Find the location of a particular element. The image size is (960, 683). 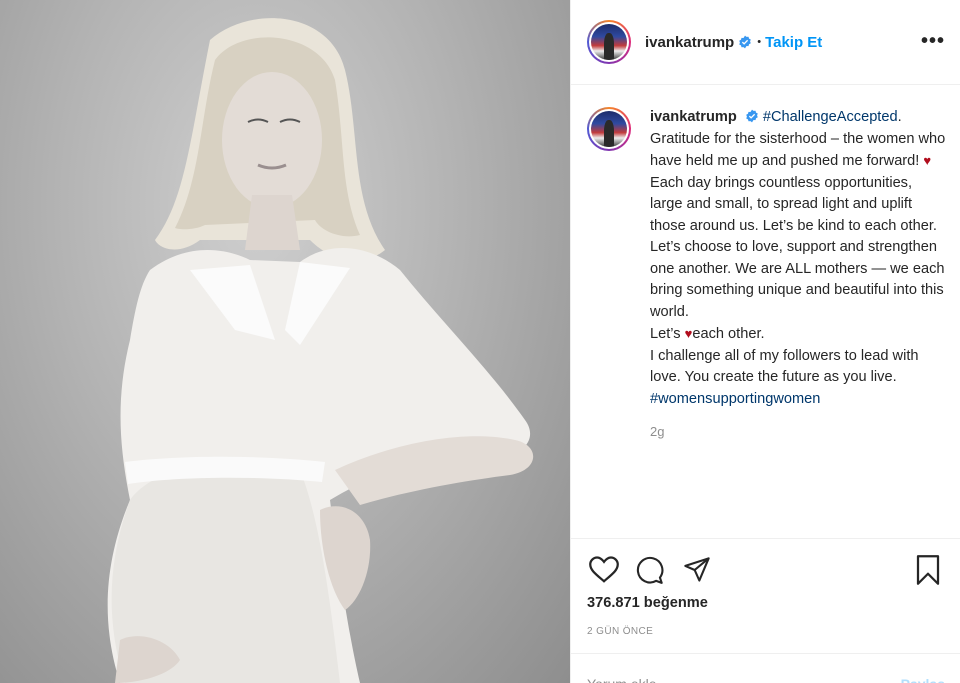

actions-section: 376.871 beğenme 2 GÜN ÖNCE Paylaş is located at coordinates (765, 610).